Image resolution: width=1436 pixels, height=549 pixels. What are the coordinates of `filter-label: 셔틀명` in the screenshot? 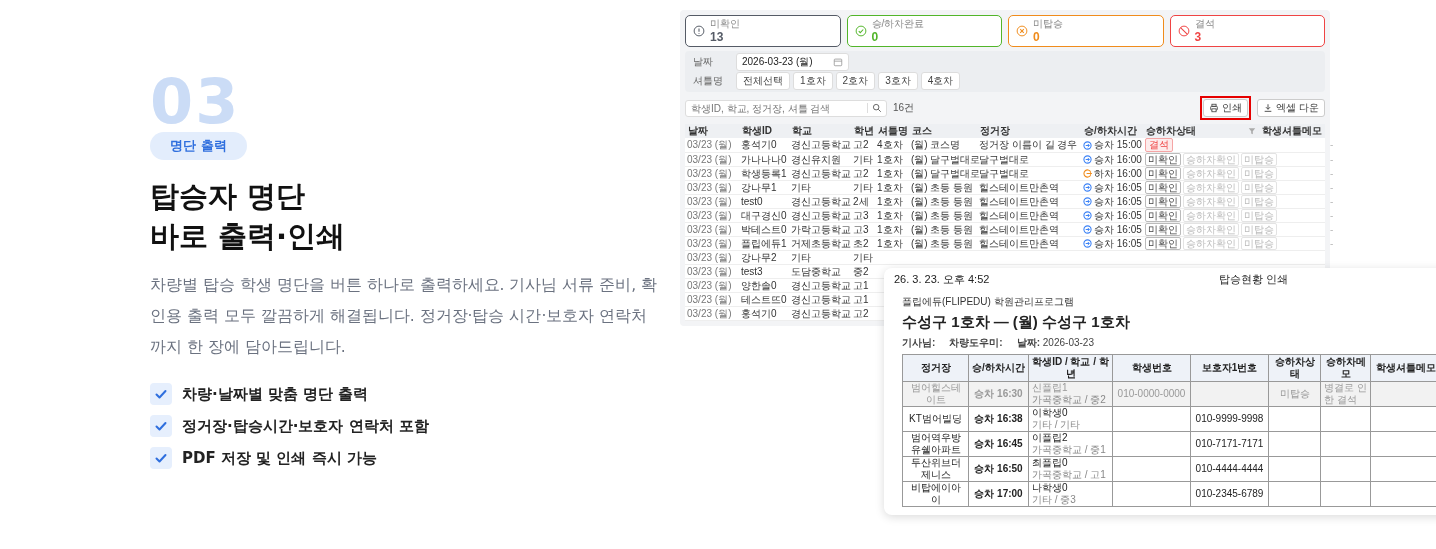 It's located at (708, 81).